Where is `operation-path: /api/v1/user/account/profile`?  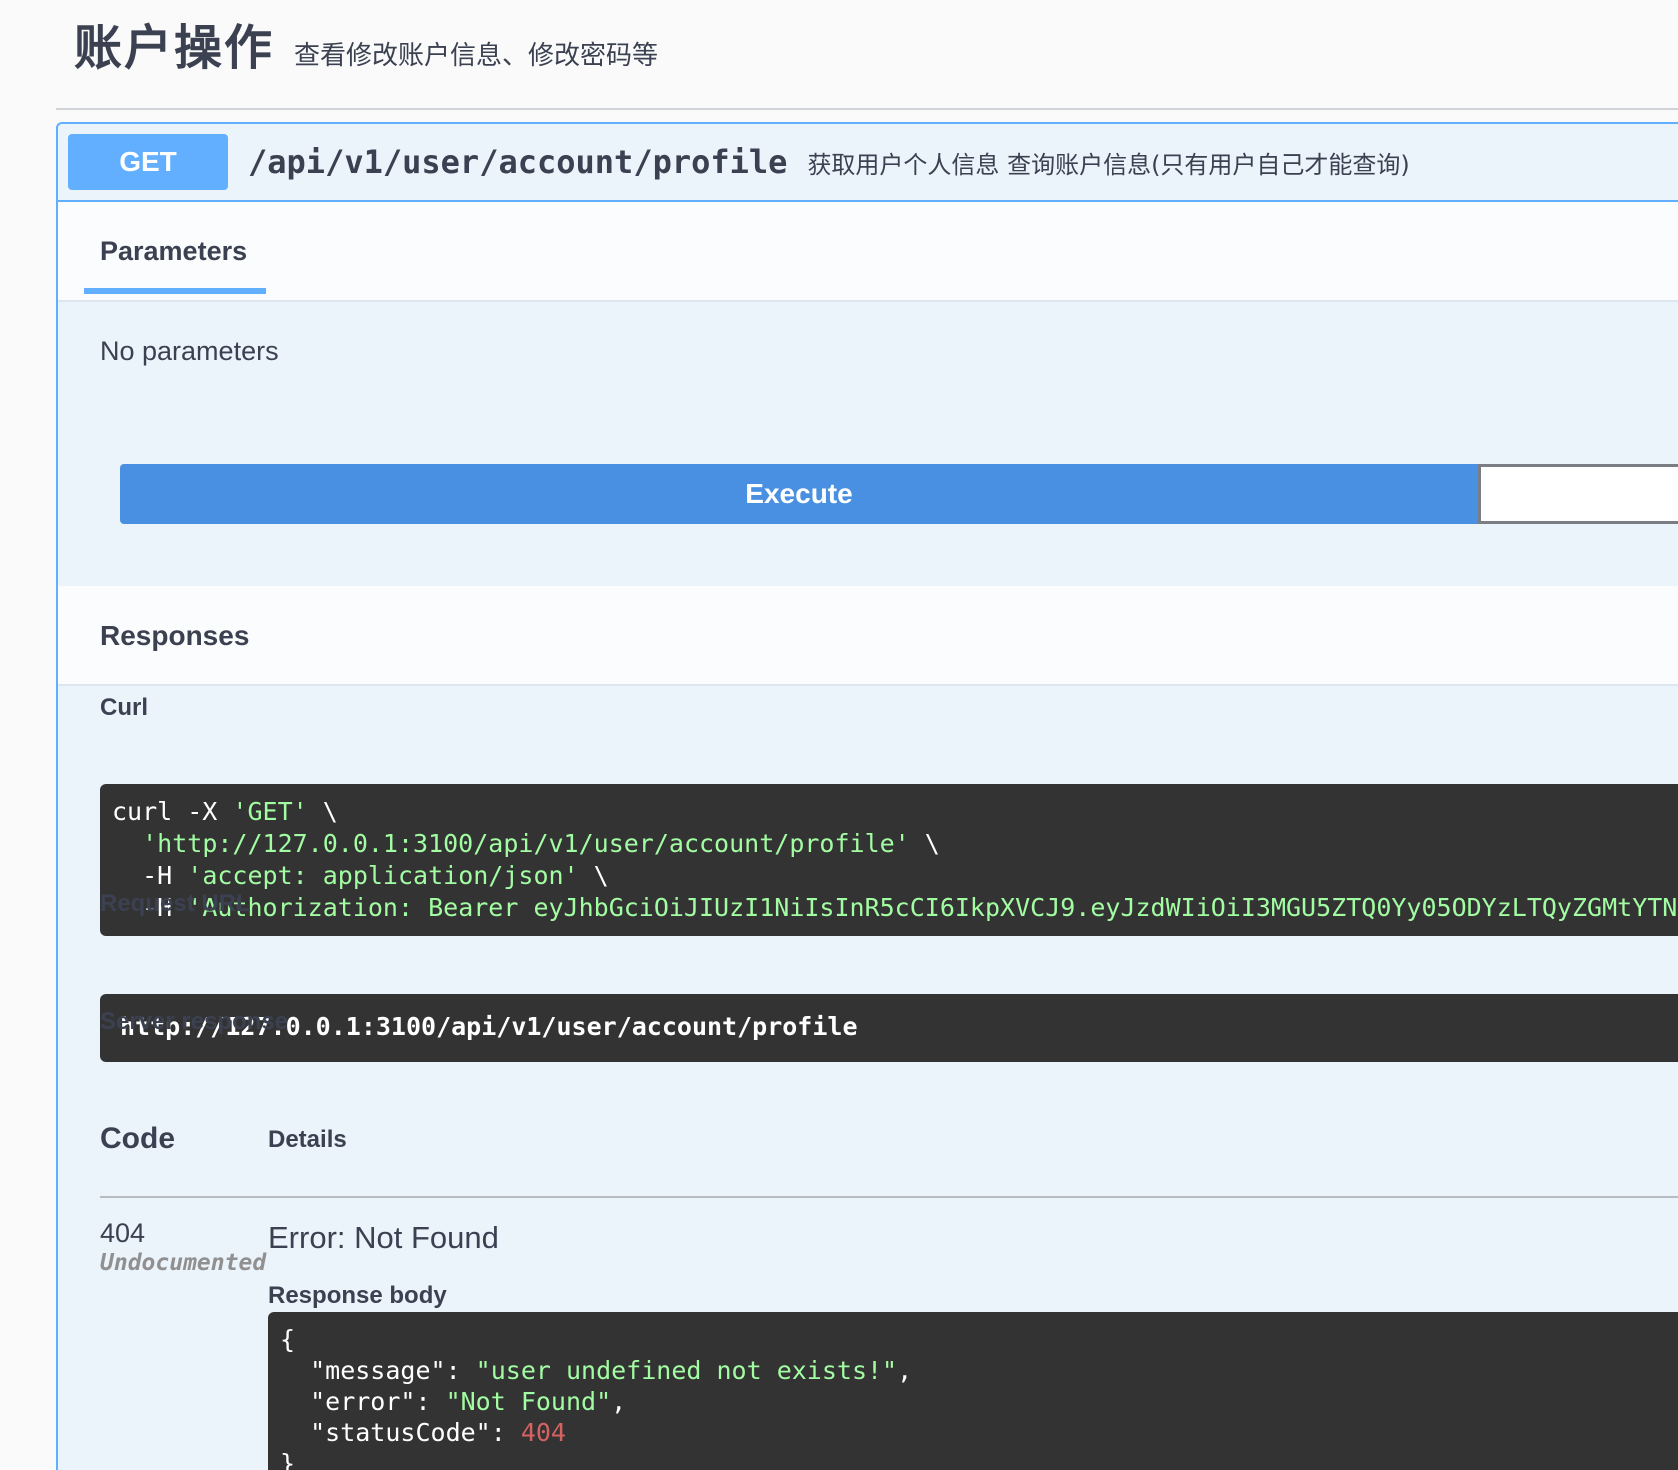 operation-path: /api/v1/user/account/profile is located at coordinates (518, 162).